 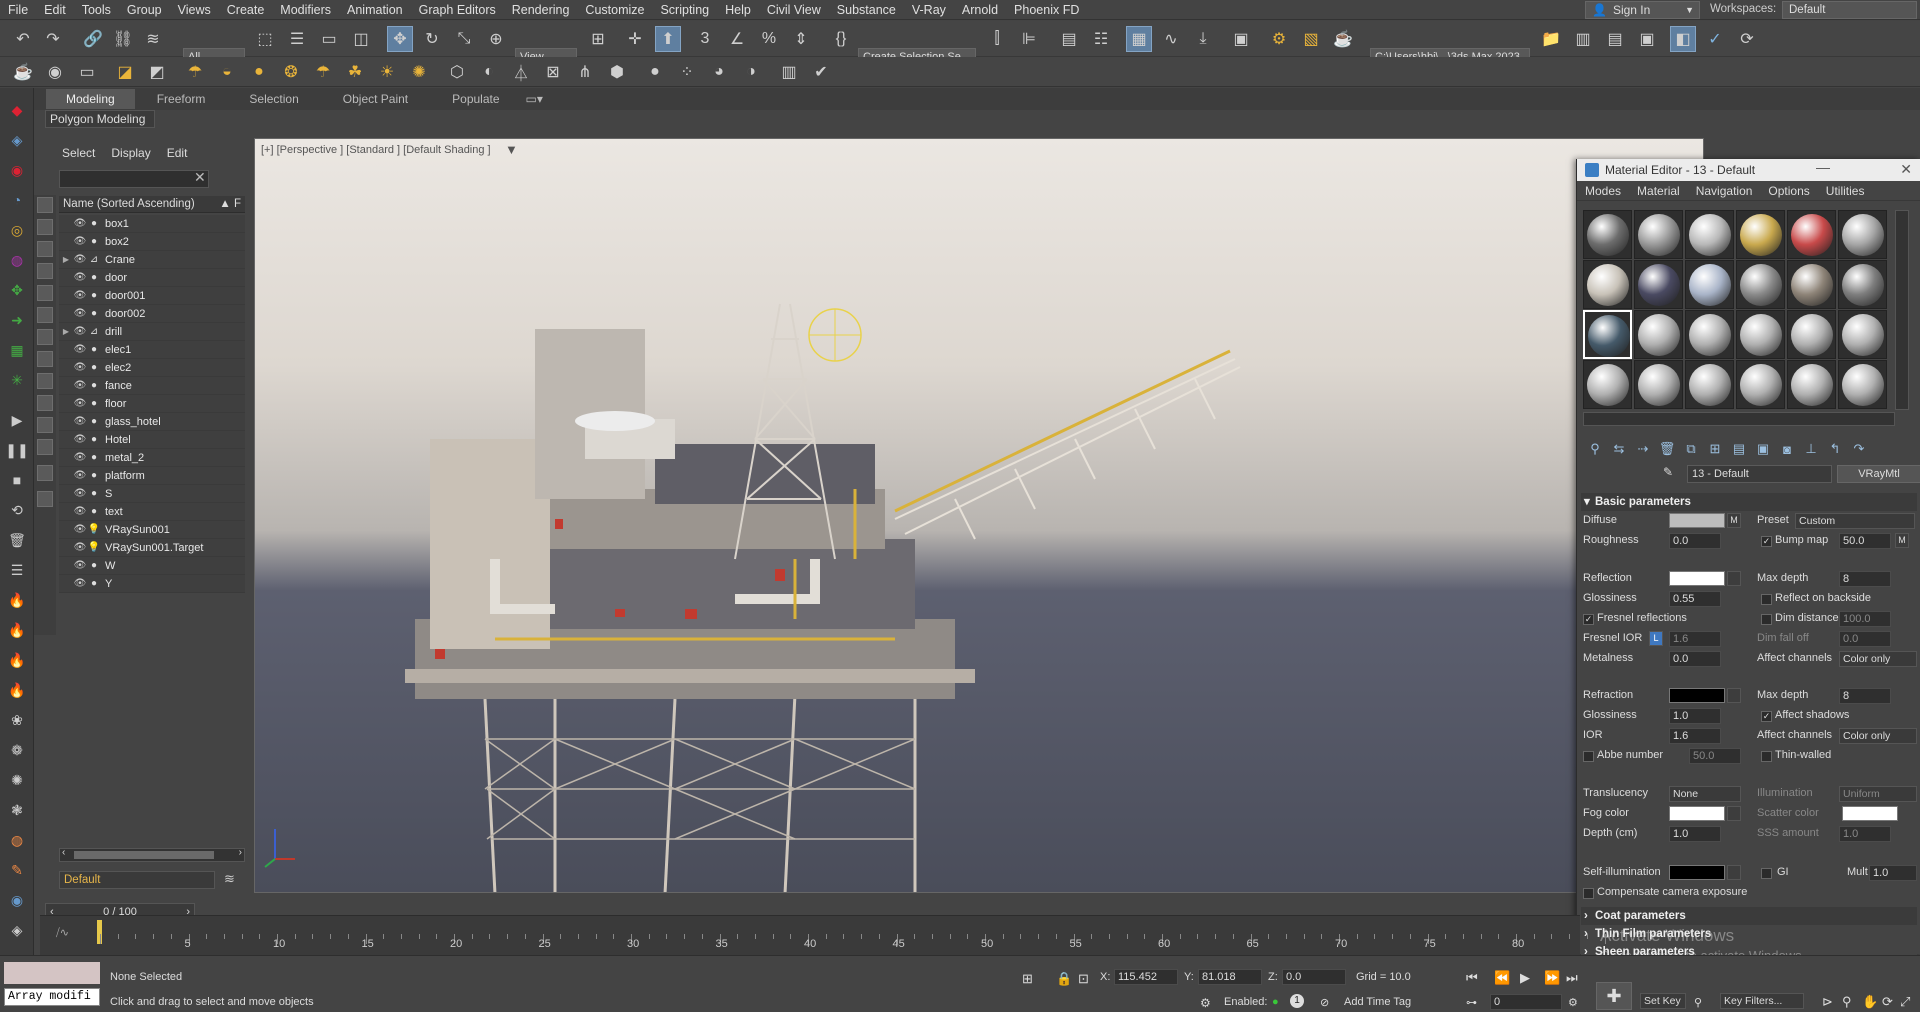 What do you see at coordinates (1297, 1001) in the screenshot?
I see `info-icon: 1` at bounding box center [1297, 1001].